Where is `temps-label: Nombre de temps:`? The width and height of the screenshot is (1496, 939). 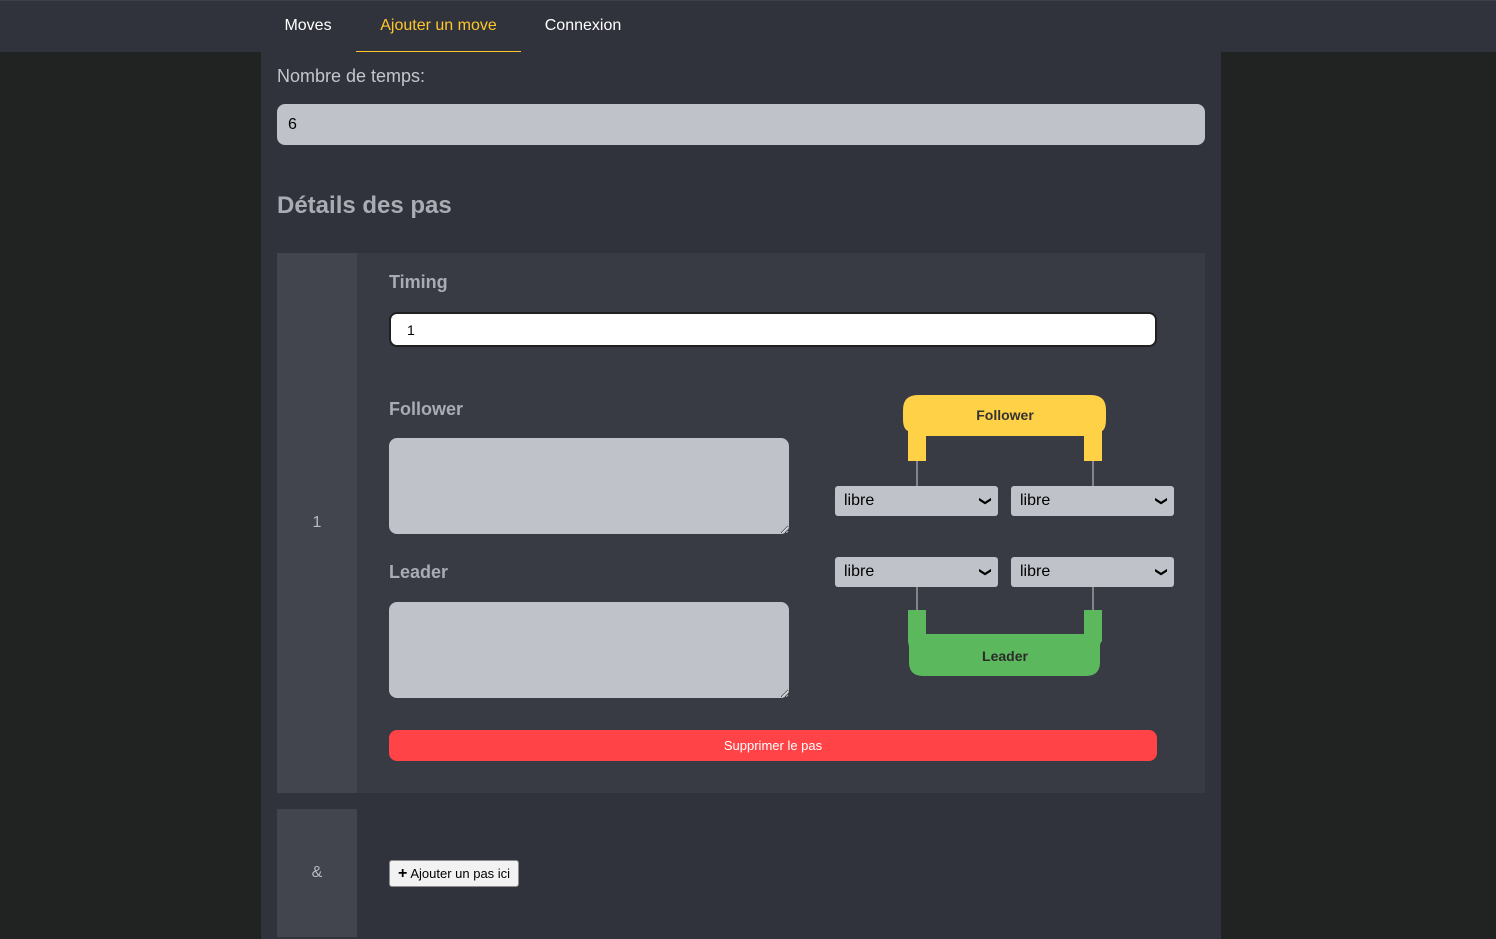
temps-label: Nombre de temps: is located at coordinates (351, 76).